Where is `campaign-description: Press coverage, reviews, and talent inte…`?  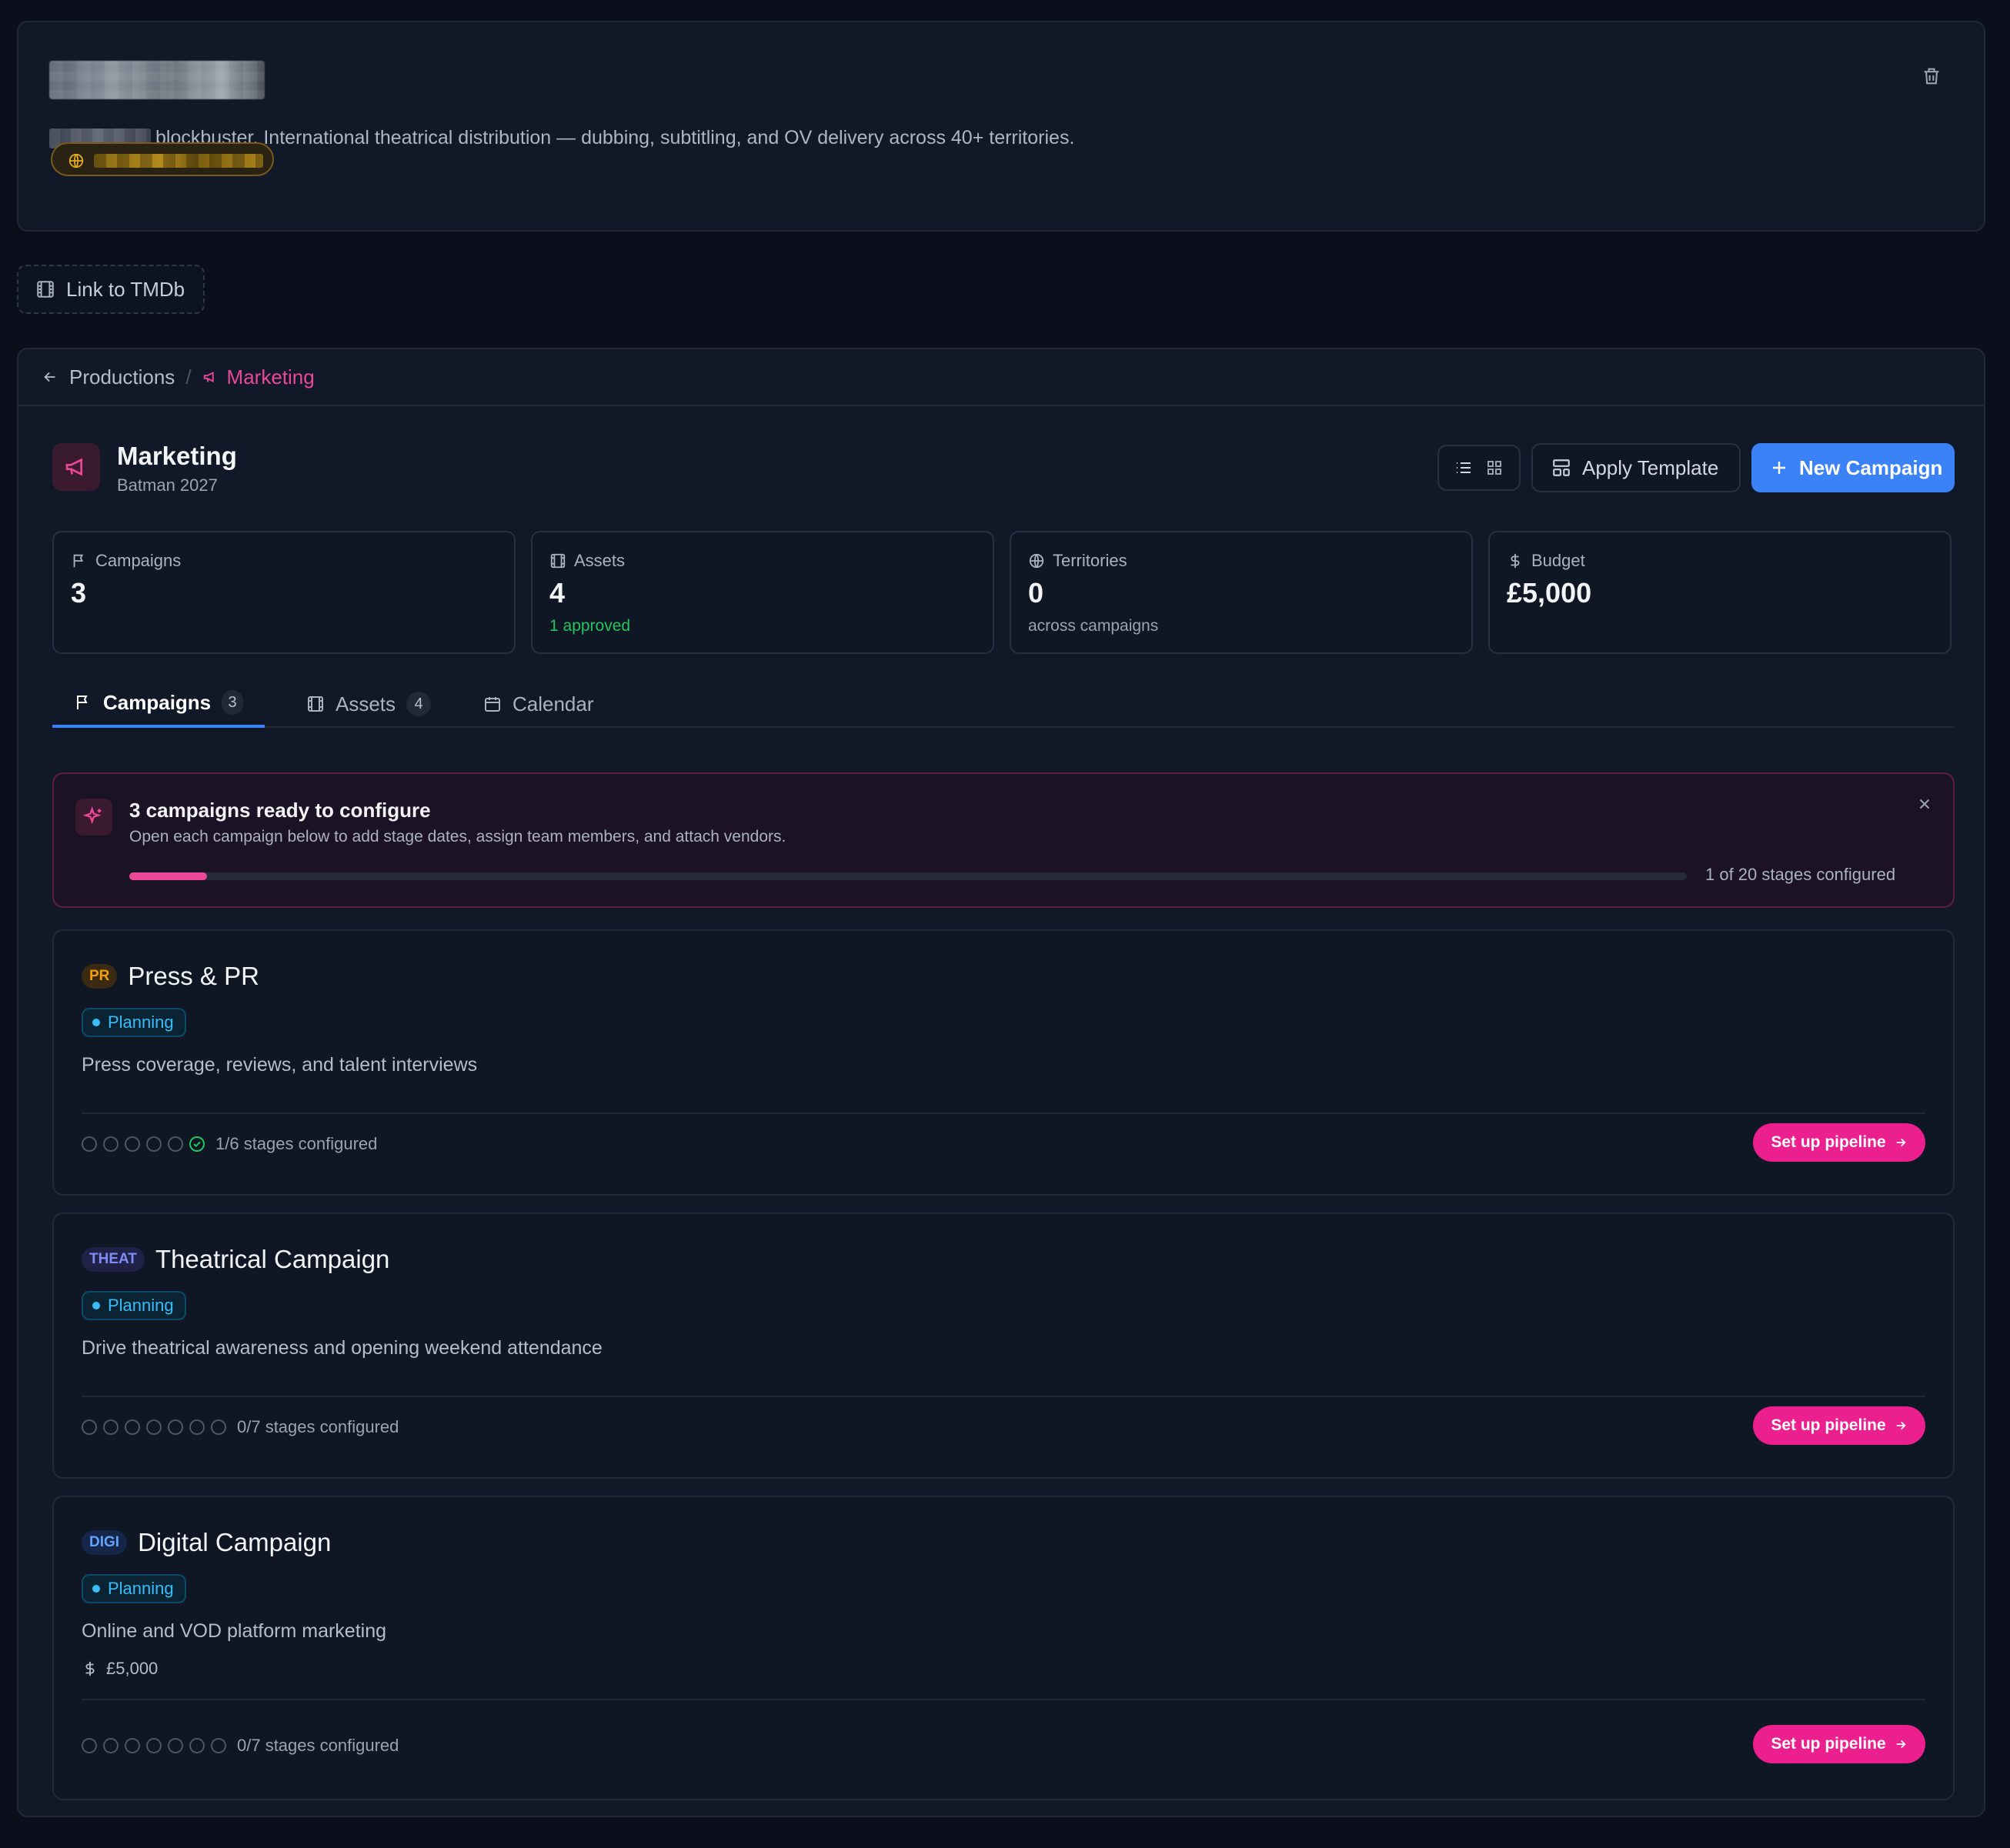 campaign-description: Press coverage, reviews, and talent inte… is located at coordinates (280, 1065).